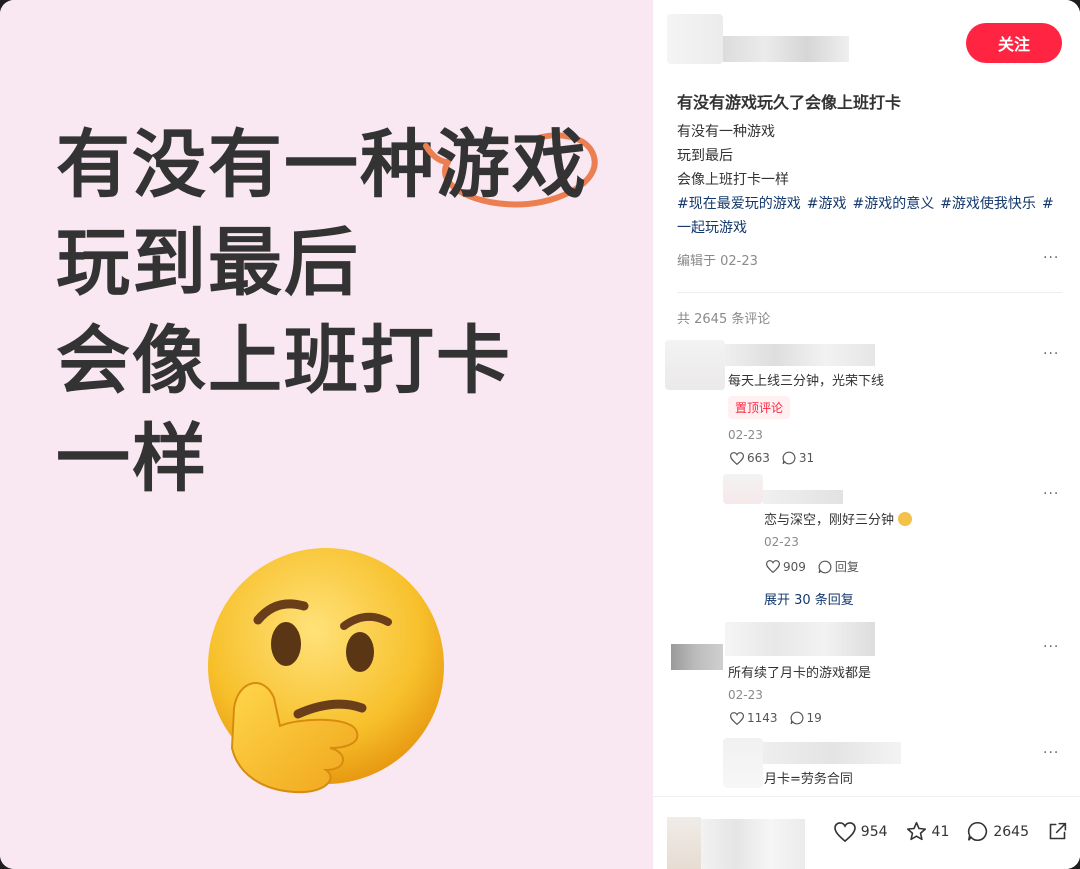 The height and width of the screenshot is (869, 1080). What do you see at coordinates (800, 673) in the screenshot?
I see `comment-text: 所有续了月卡的游戏都是` at bounding box center [800, 673].